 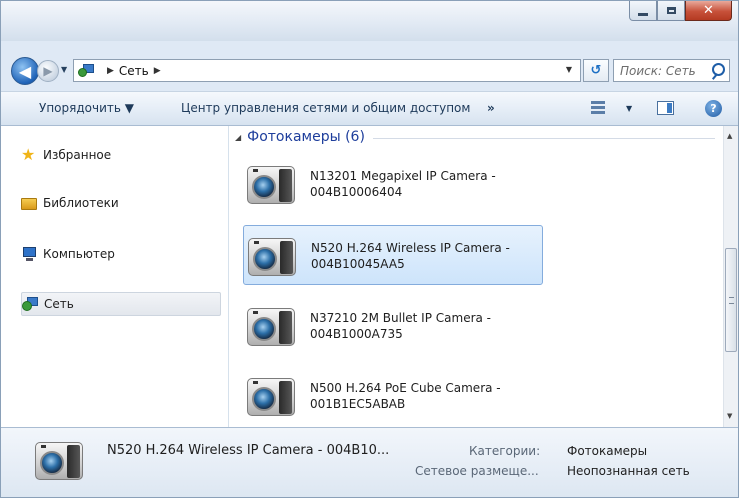 What do you see at coordinates (403, 176) in the screenshot?
I see `item-name: N13201 Megapixel IP Camera -` at bounding box center [403, 176].